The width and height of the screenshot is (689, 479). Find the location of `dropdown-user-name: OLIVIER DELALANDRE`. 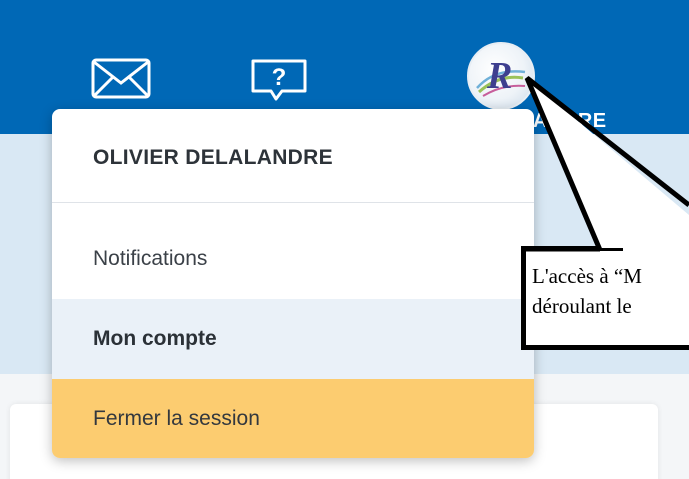

dropdown-user-name: OLIVIER DELALANDRE is located at coordinates (213, 157).